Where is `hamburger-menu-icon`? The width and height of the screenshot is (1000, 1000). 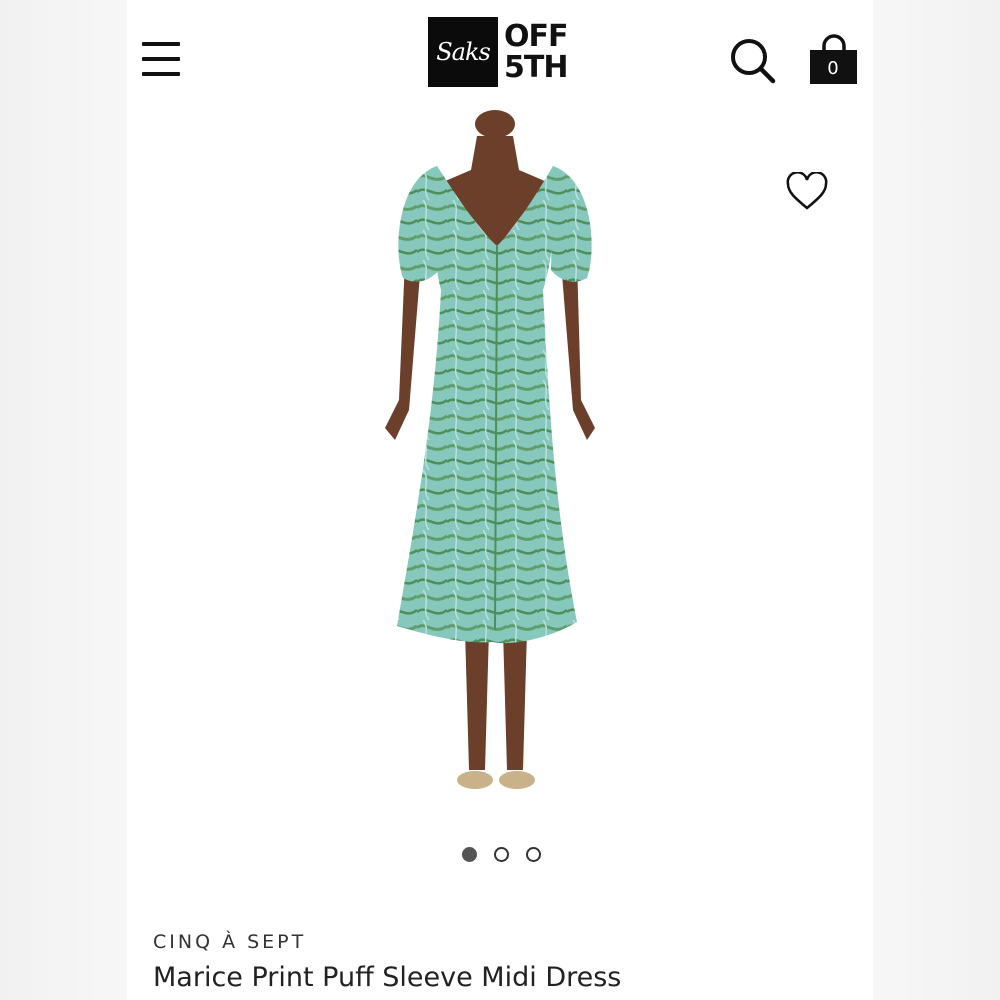 hamburger-menu-icon is located at coordinates (162, 60).